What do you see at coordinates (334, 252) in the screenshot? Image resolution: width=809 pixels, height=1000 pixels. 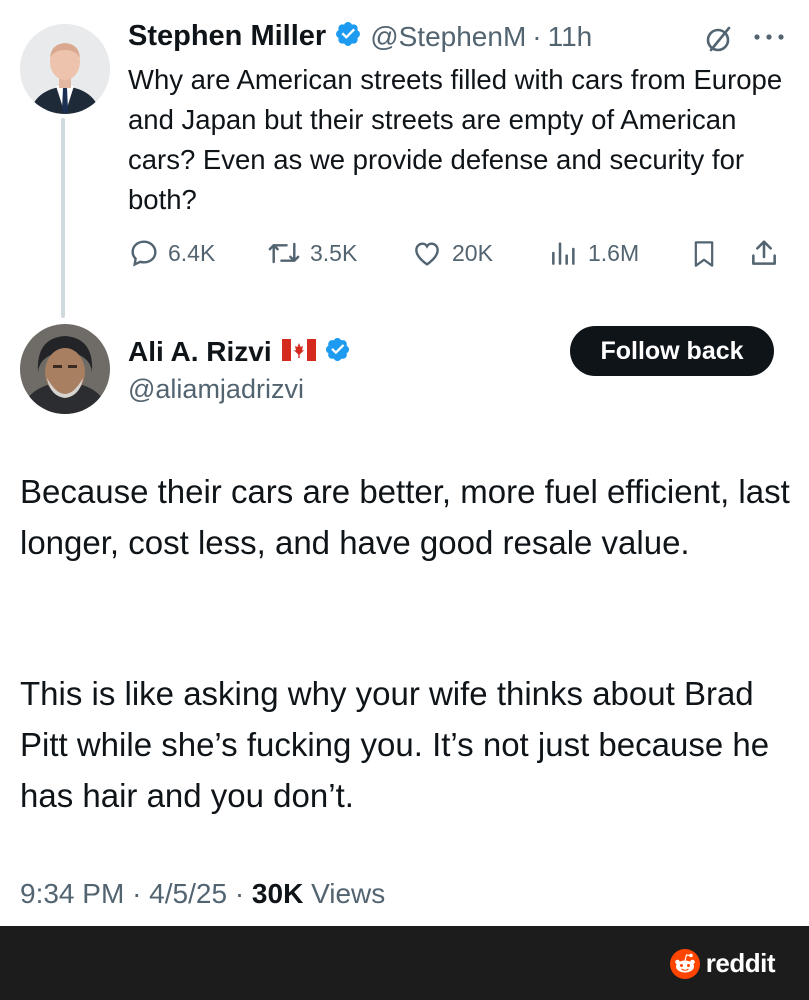 I see `repost-count: 3.5K` at bounding box center [334, 252].